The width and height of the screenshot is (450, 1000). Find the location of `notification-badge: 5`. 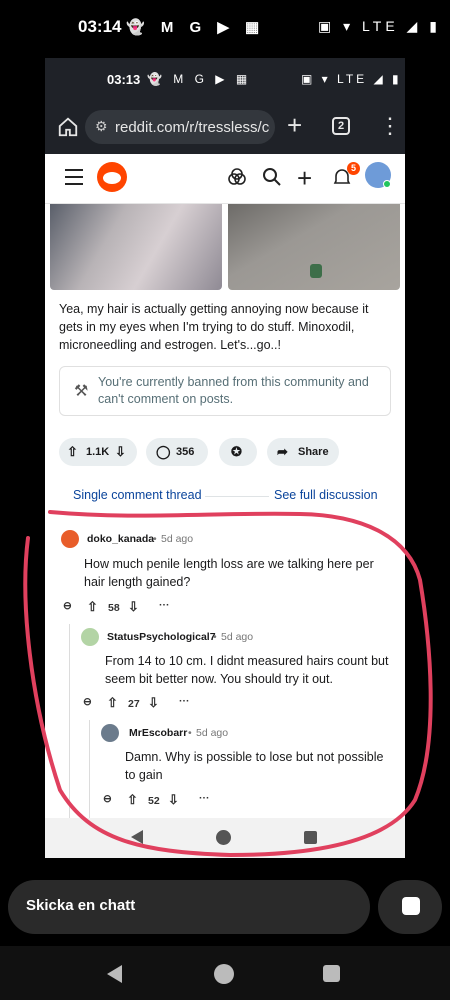

notification-badge: 5 is located at coordinates (353, 168).